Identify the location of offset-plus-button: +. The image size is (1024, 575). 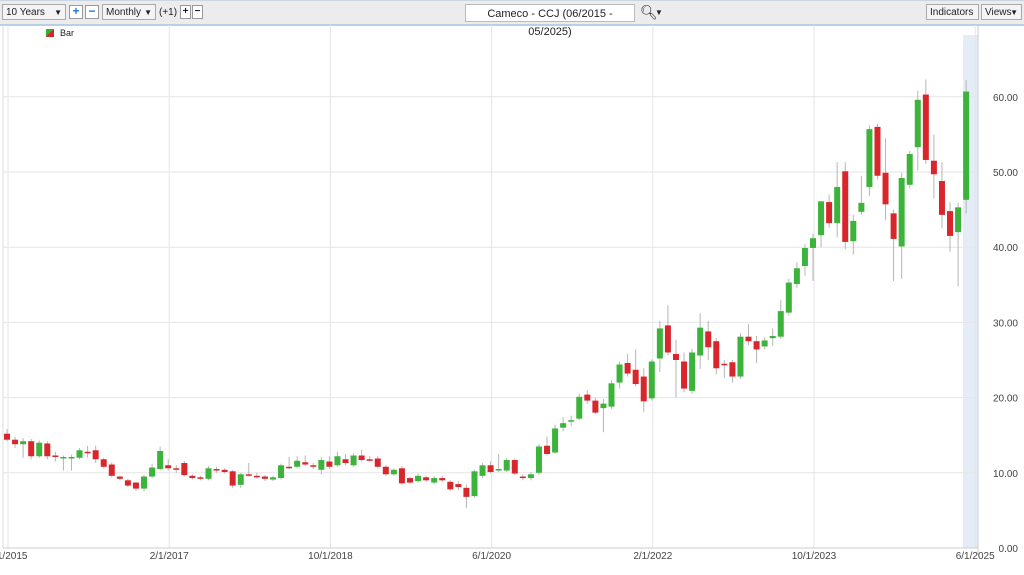
(185, 12).